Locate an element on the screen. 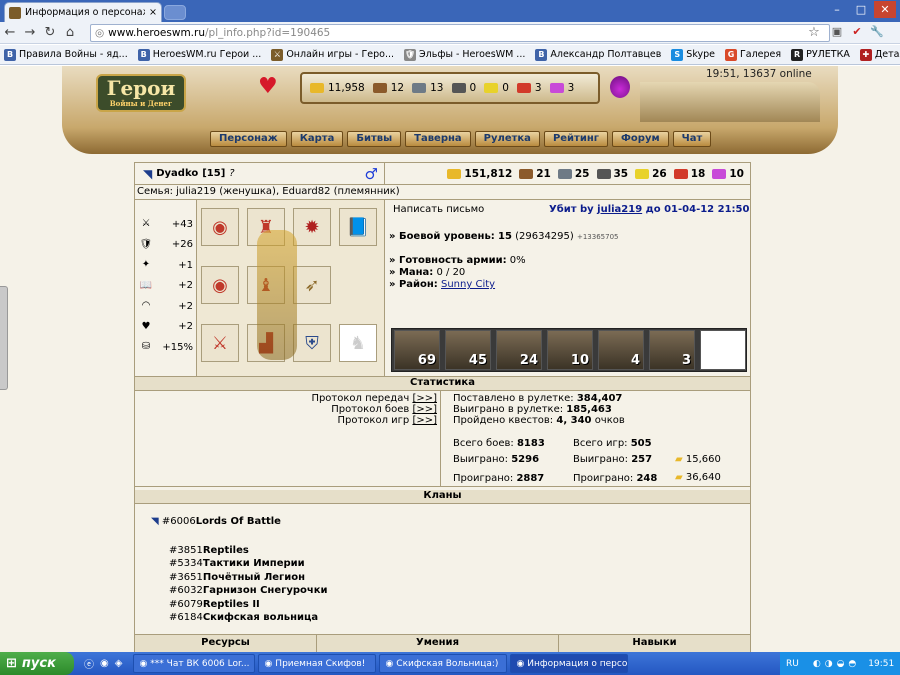 The height and width of the screenshot is (675, 900). army-unit: 69 is located at coordinates (417, 350).